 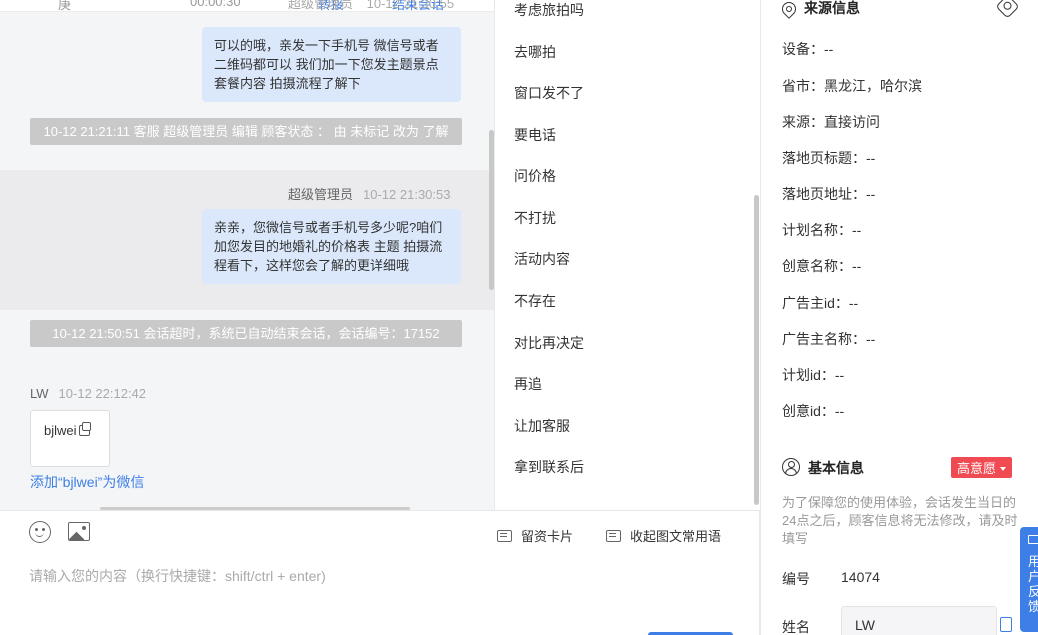 What do you see at coordinates (822, 266) in the screenshot?
I see `source-row-creative-name: 创意名称：--` at bounding box center [822, 266].